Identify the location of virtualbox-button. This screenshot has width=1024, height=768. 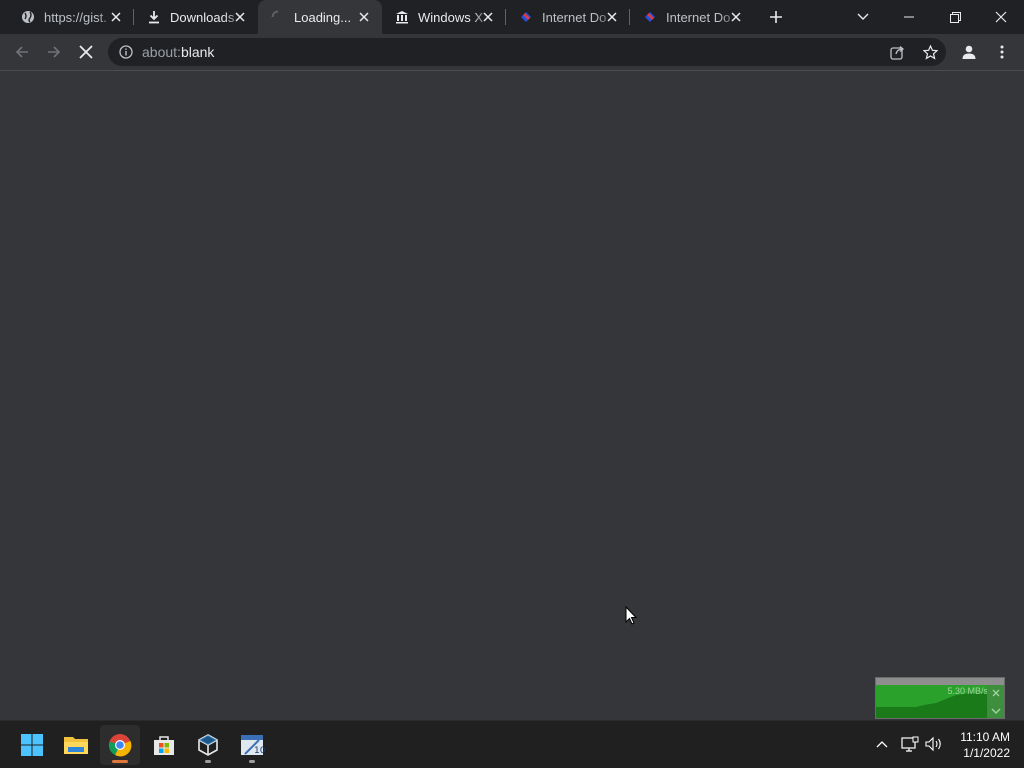
(208, 745).